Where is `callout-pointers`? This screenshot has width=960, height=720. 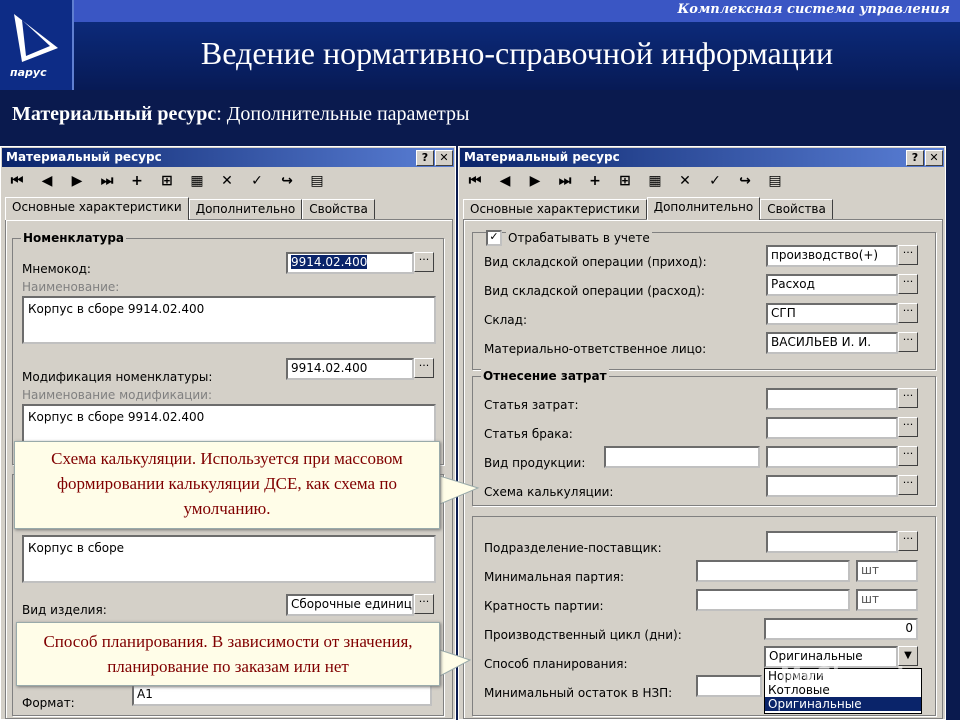
callout-pointers is located at coordinates (459, 576).